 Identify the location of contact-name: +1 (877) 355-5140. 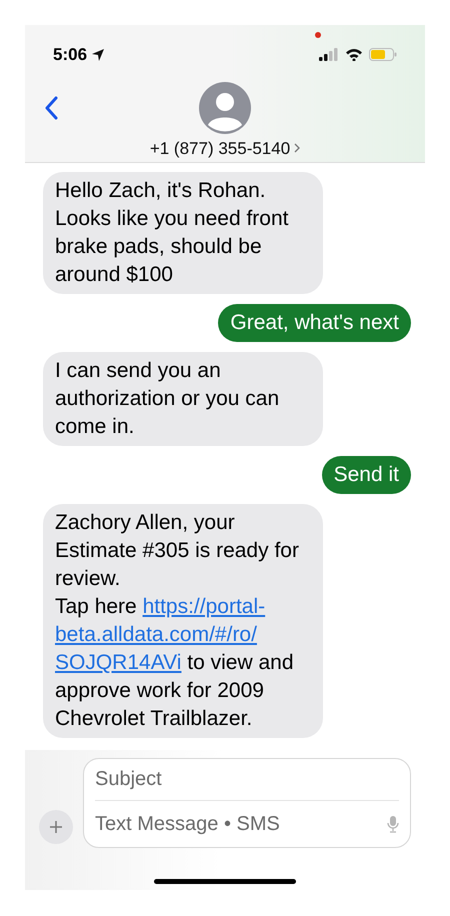
(225, 148).